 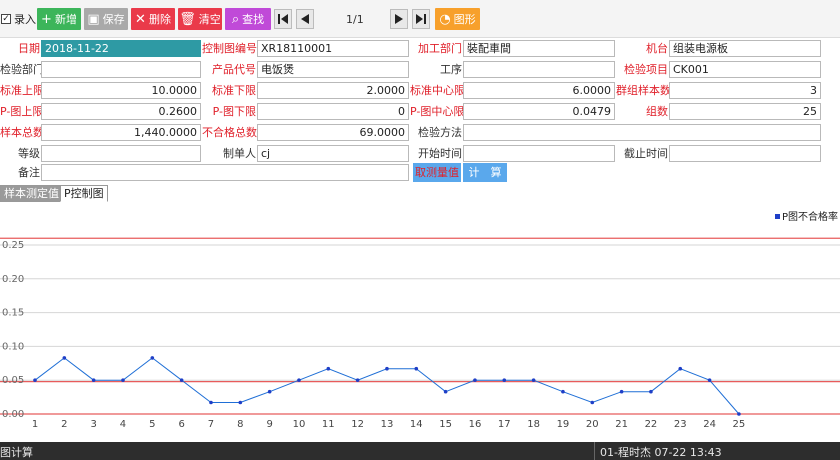 What do you see at coordinates (211, 424) in the screenshot?
I see `x-tick-label: 7` at bounding box center [211, 424].